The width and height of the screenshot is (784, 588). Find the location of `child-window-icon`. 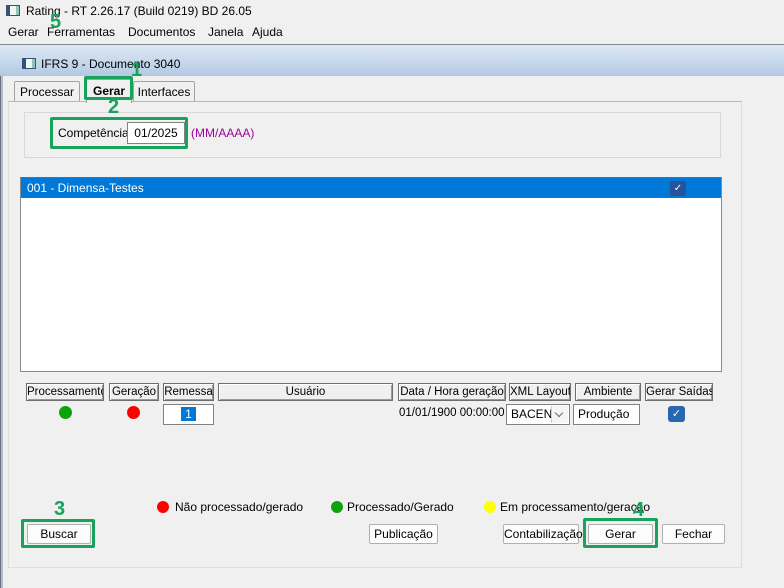

child-window-icon is located at coordinates (29, 63).